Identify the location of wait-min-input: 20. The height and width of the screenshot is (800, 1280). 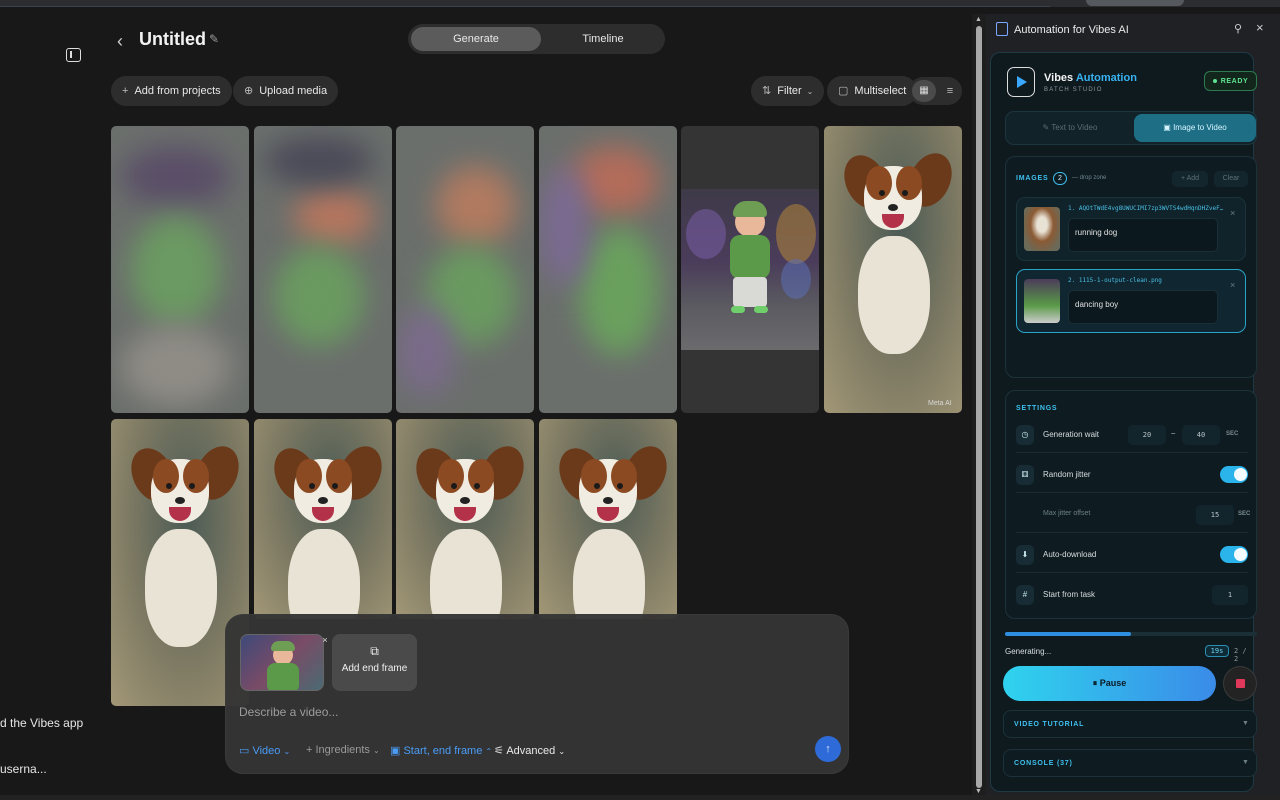
(1147, 435).